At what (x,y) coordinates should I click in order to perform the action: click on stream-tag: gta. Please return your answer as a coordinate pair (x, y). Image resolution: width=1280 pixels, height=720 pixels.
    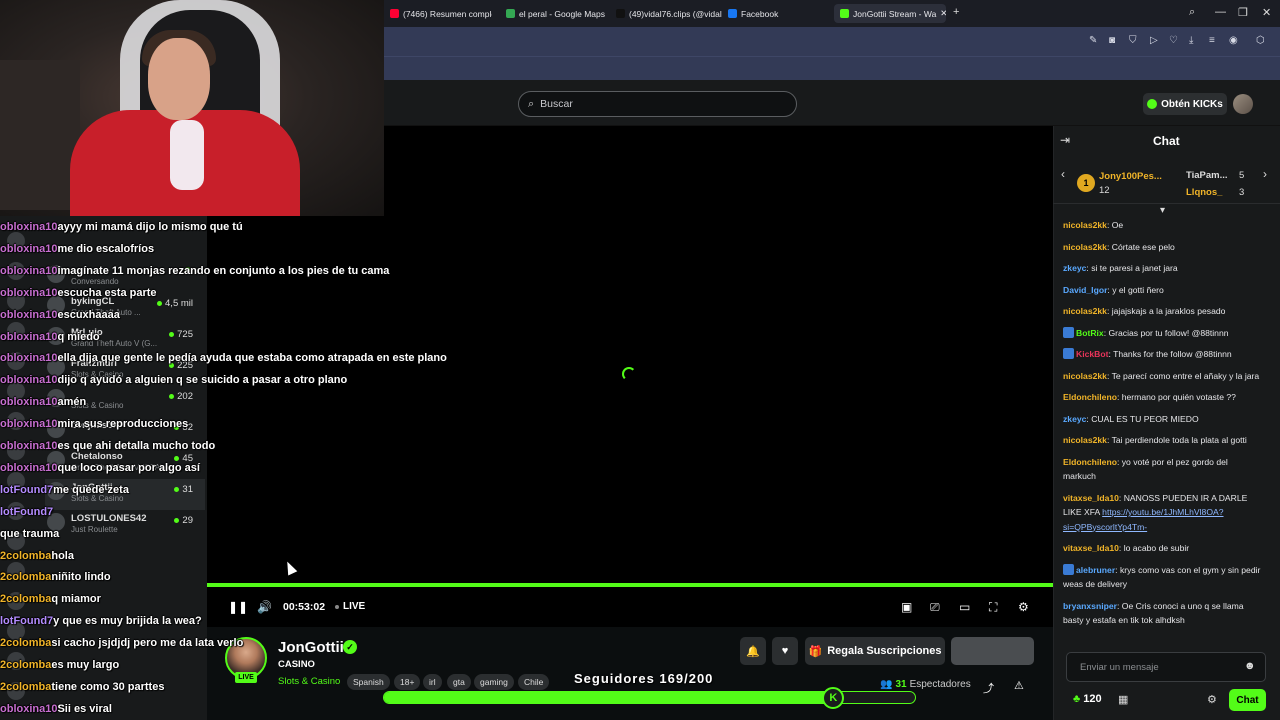
    Looking at the image, I should click on (459, 682).